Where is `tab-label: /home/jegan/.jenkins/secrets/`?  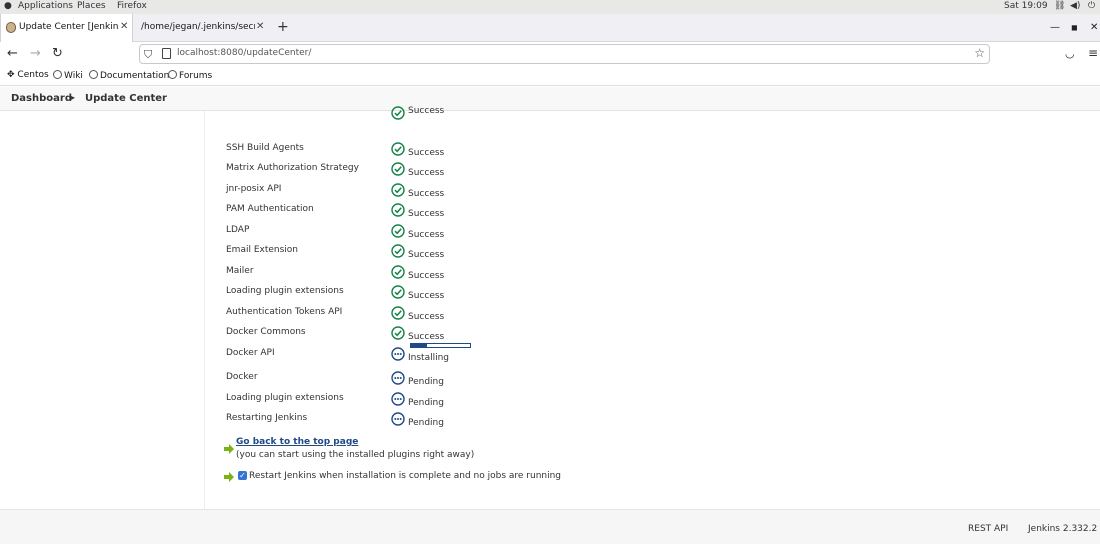
tab-label: /home/jegan/.jenkins/secrets/ is located at coordinates (198, 27).